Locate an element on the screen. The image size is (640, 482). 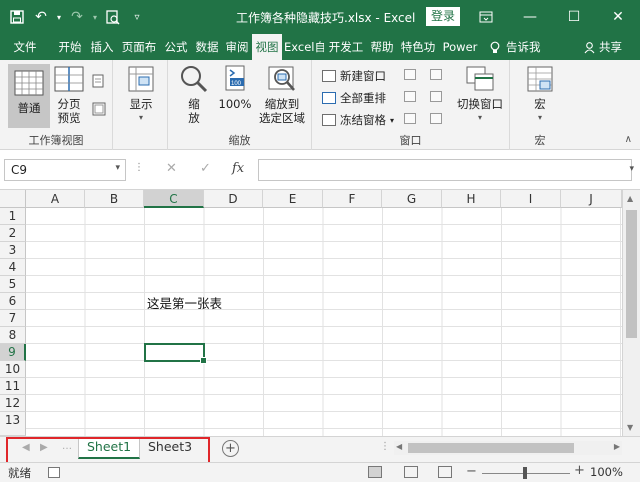
tell-me: 告诉我 is located at coordinates (515, 47).